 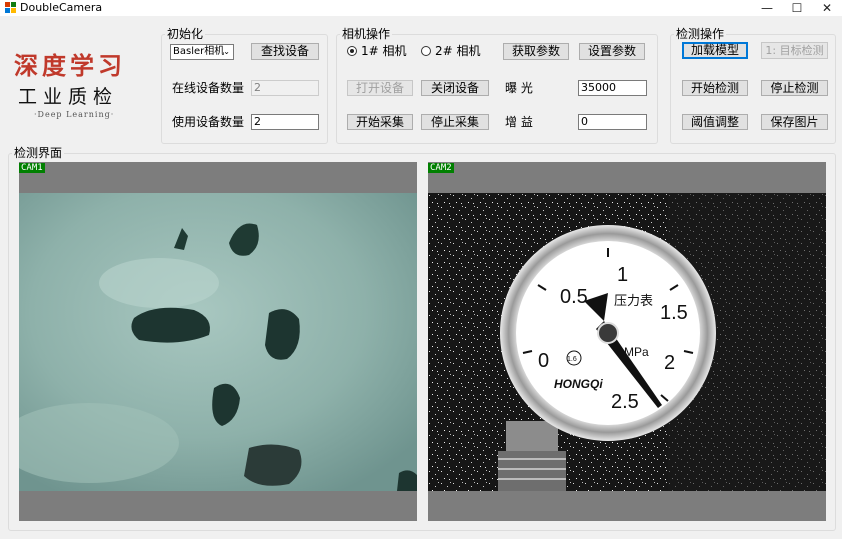 What do you see at coordinates (441, 168) in the screenshot?
I see `cam2-tag: CAM2` at bounding box center [441, 168].